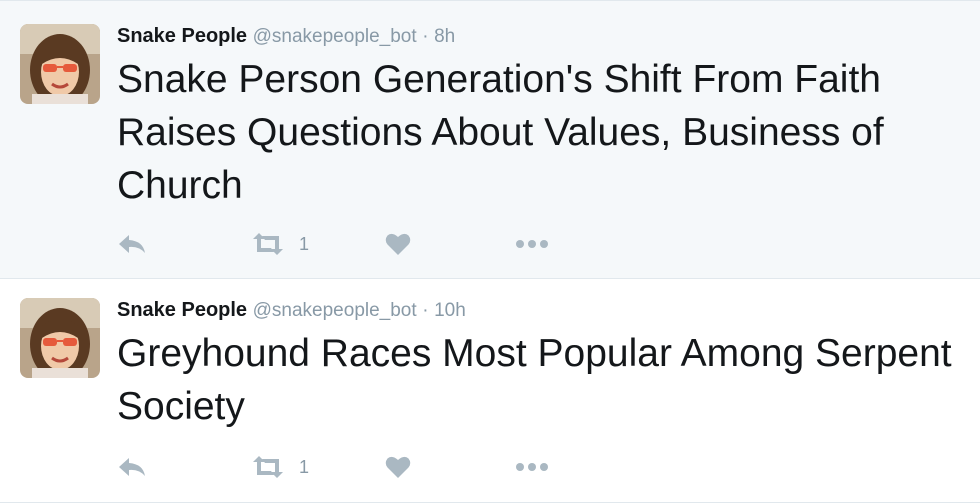  What do you see at coordinates (450, 310) in the screenshot?
I see `timestamp: 10h` at bounding box center [450, 310].